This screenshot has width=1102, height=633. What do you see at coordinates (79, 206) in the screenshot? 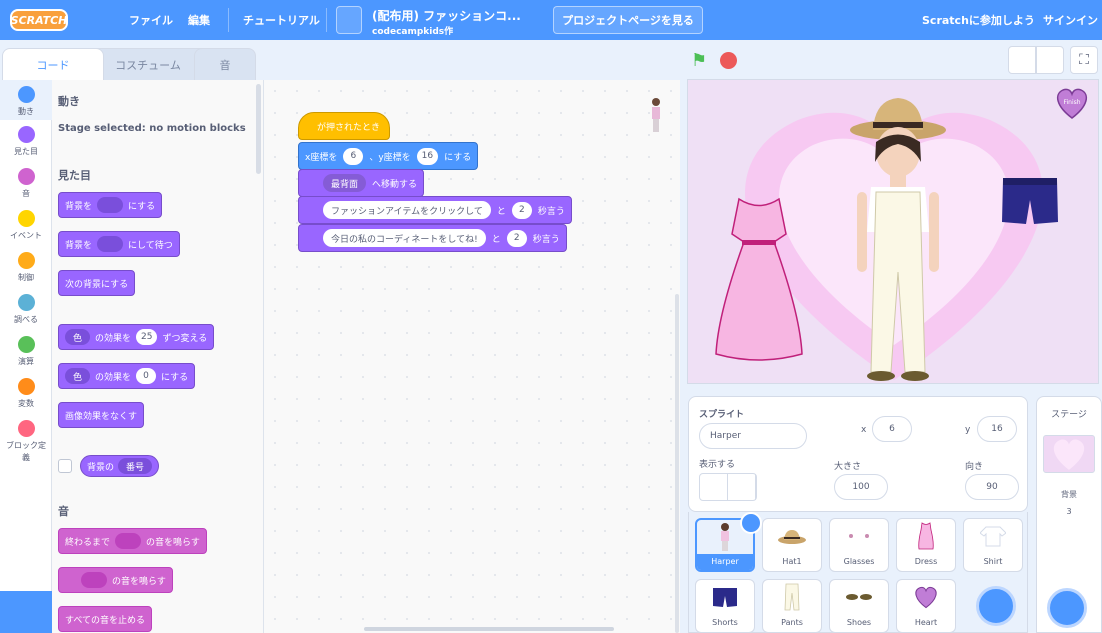
I see `block-text: 背景を` at bounding box center [79, 206].